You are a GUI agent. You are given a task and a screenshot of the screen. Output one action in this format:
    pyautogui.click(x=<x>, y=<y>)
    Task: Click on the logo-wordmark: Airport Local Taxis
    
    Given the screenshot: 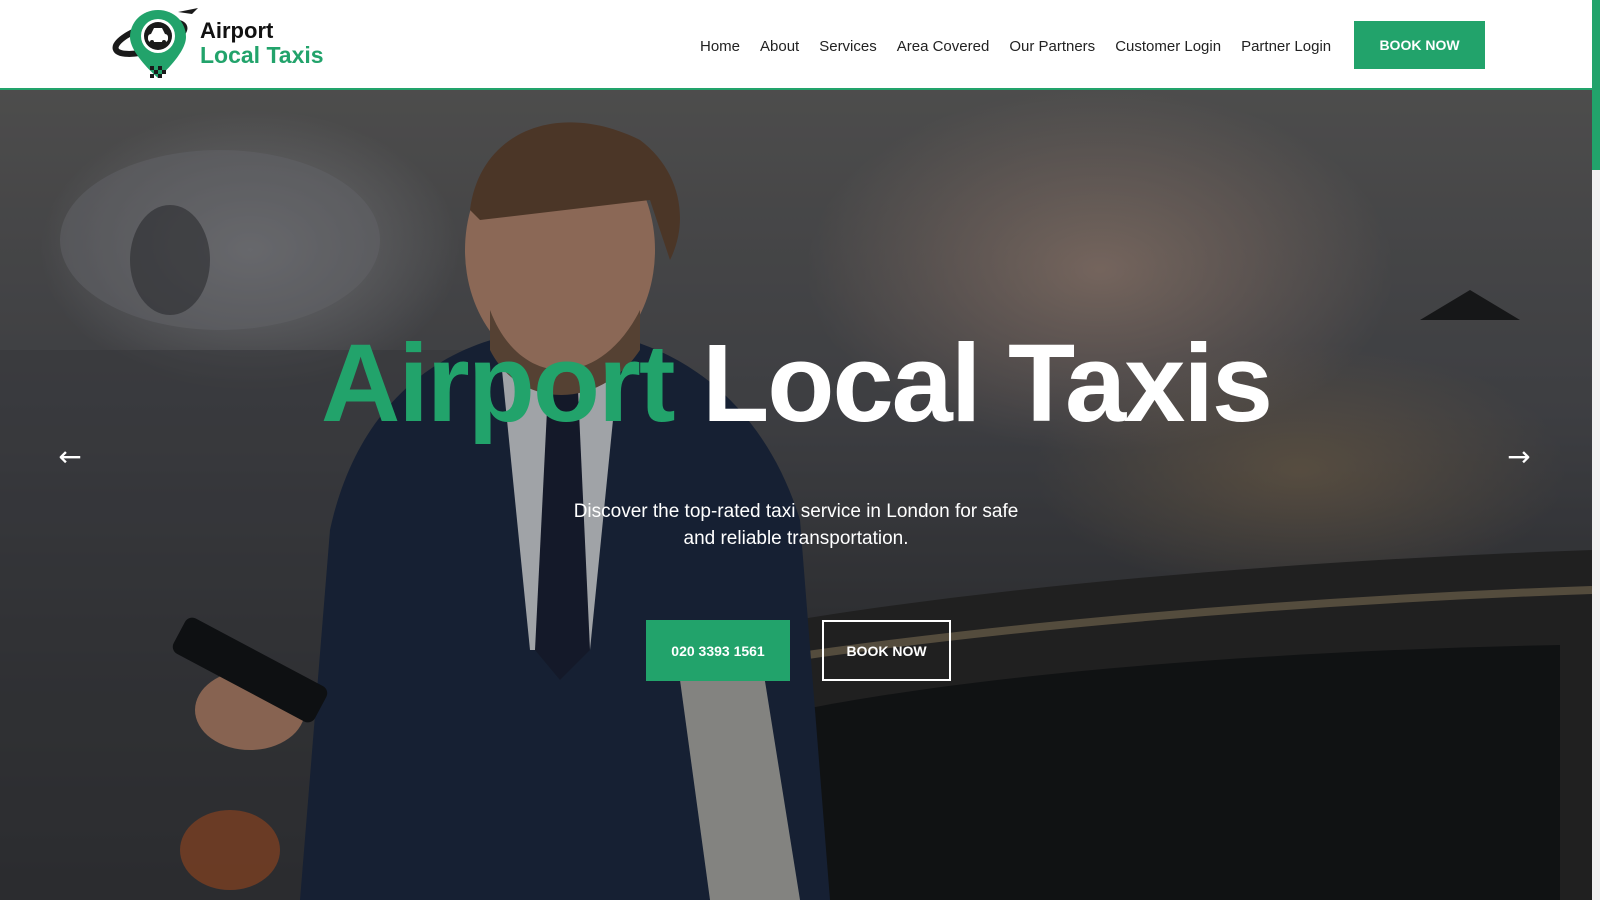 What is the action you would take?
    pyautogui.click(x=262, y=43)
    